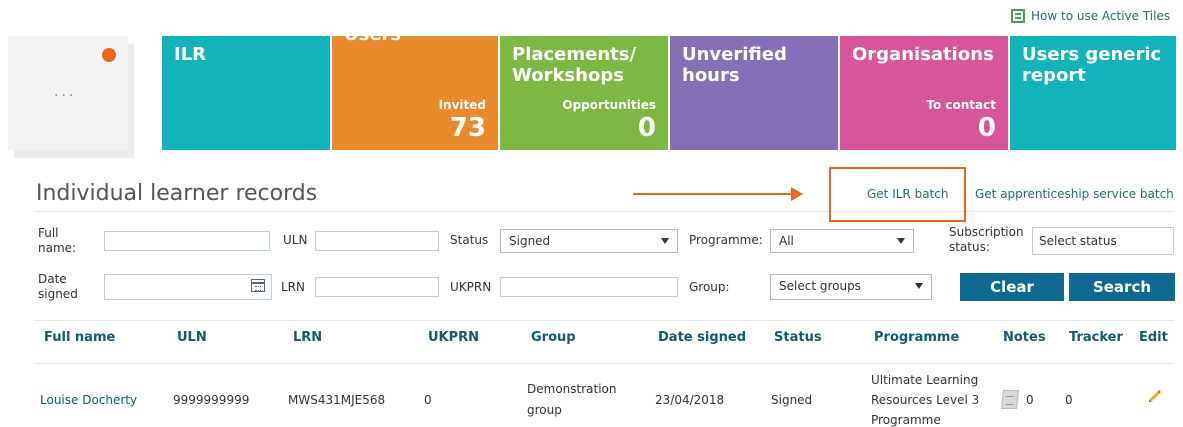  What do you see at coordinates (79, 337) in the screenshot?
I see `column-header-full-name: Full name` at bounding box center [79, 337].